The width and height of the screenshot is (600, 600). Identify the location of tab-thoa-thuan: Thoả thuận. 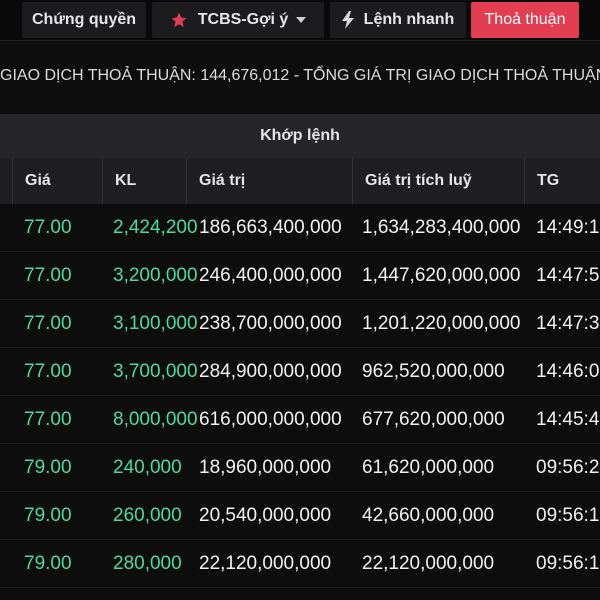
(525, 20).